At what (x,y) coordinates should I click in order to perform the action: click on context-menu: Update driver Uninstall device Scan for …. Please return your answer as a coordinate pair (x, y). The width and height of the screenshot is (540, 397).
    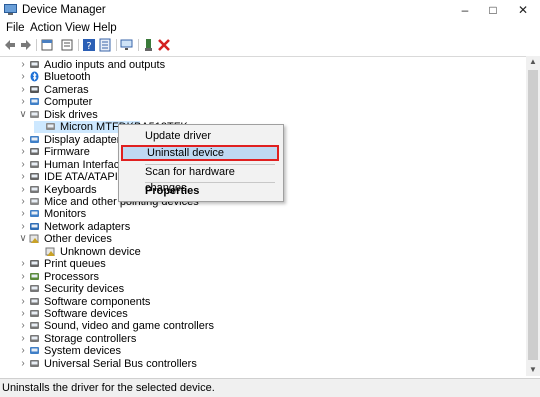
    Looking at the image, I should click on (201, 163).